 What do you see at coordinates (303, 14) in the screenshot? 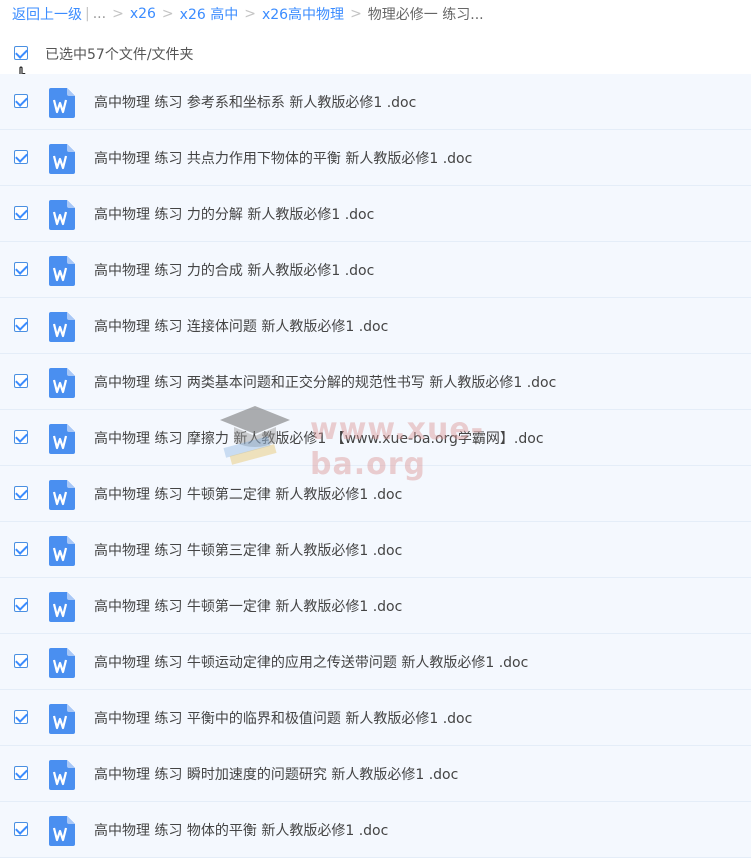
I see `breadcrumb-item: x26高中物理` at bounding box center [303, 14].